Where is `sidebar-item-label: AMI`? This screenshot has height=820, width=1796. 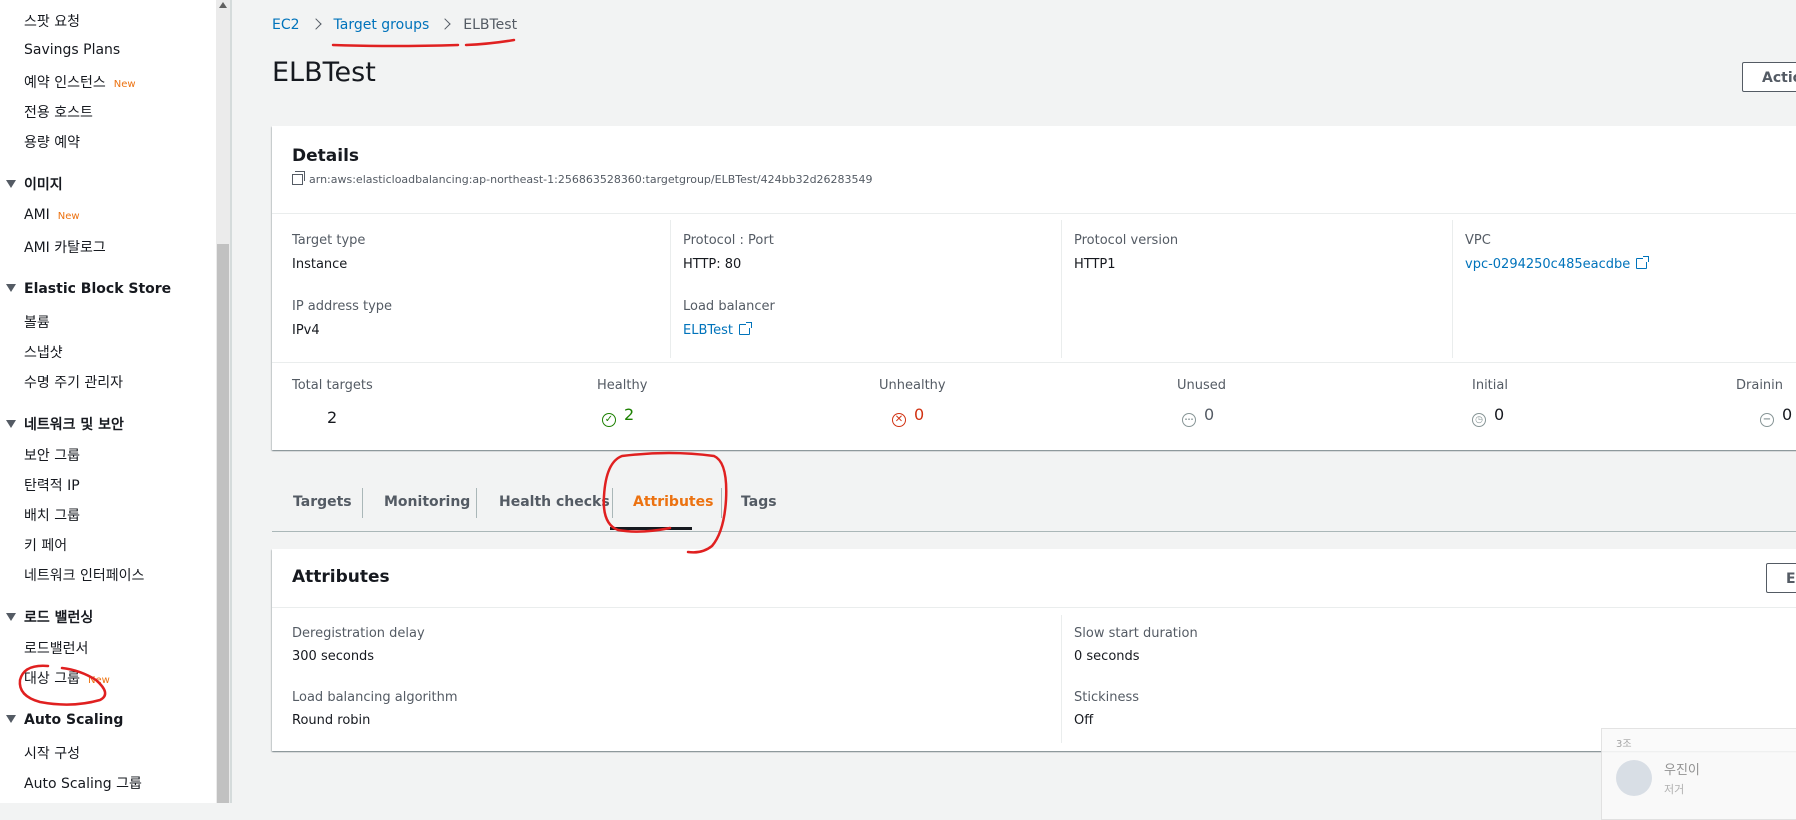
sidebar-item-label: AMI is located at coordinates (37, 215).